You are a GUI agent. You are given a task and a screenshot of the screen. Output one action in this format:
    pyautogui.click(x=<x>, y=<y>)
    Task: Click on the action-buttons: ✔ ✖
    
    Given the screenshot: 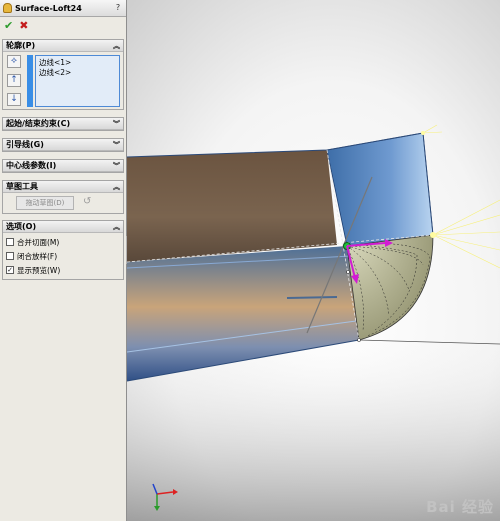 What is the action you would take?
    pyautogui.click(x=63, y=25)
    